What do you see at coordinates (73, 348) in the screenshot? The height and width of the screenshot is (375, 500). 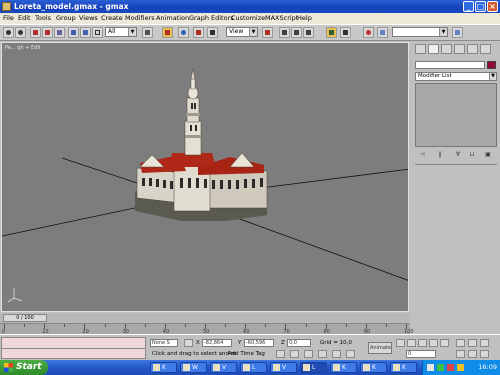 I see `maxscript-listener` at bounding box center [73, 348].